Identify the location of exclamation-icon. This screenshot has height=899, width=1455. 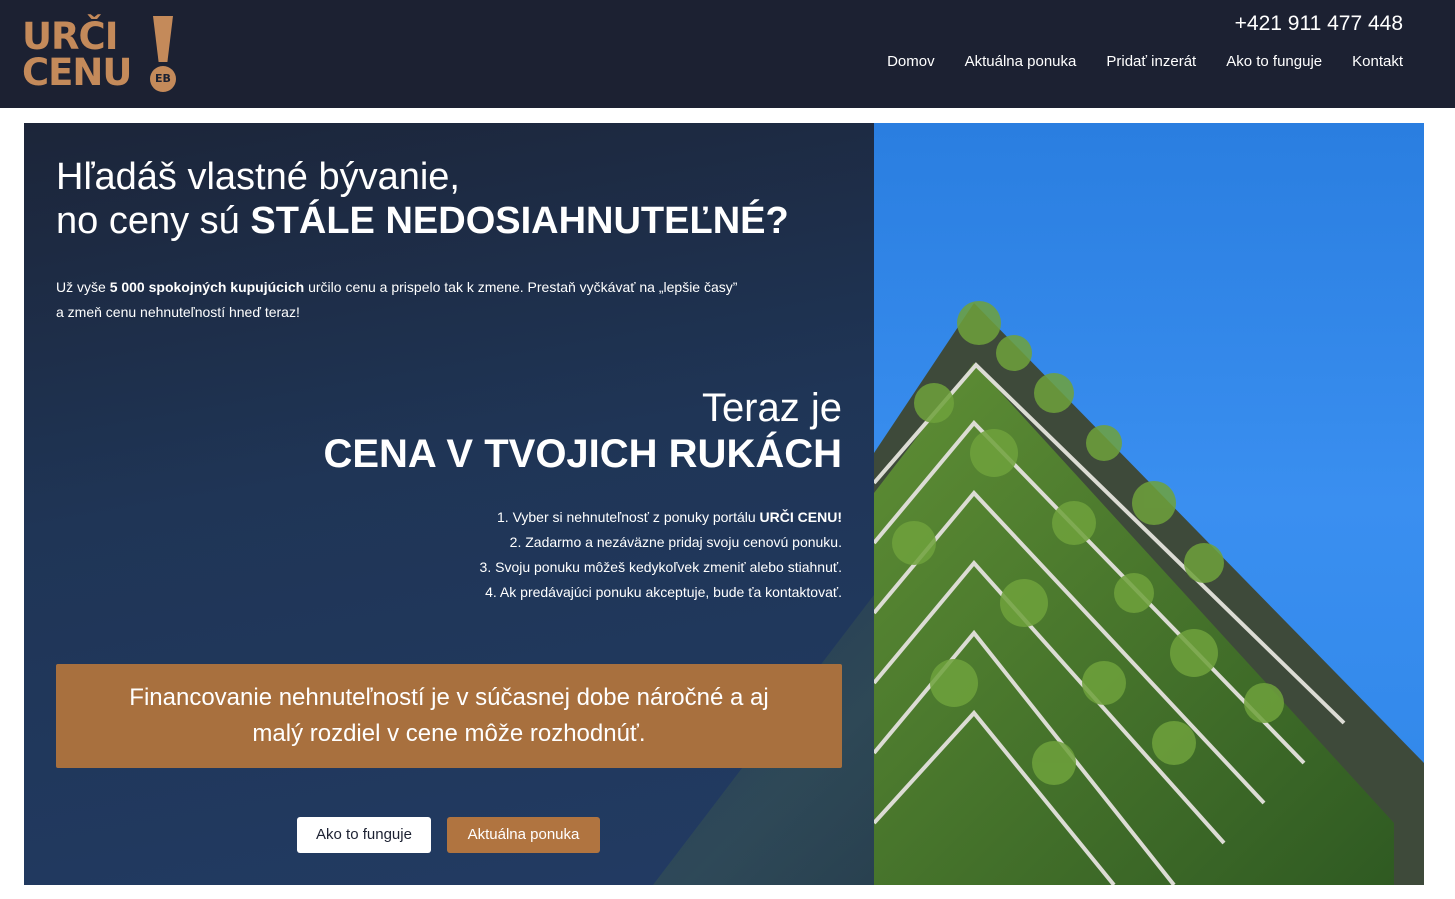
(163, 39).